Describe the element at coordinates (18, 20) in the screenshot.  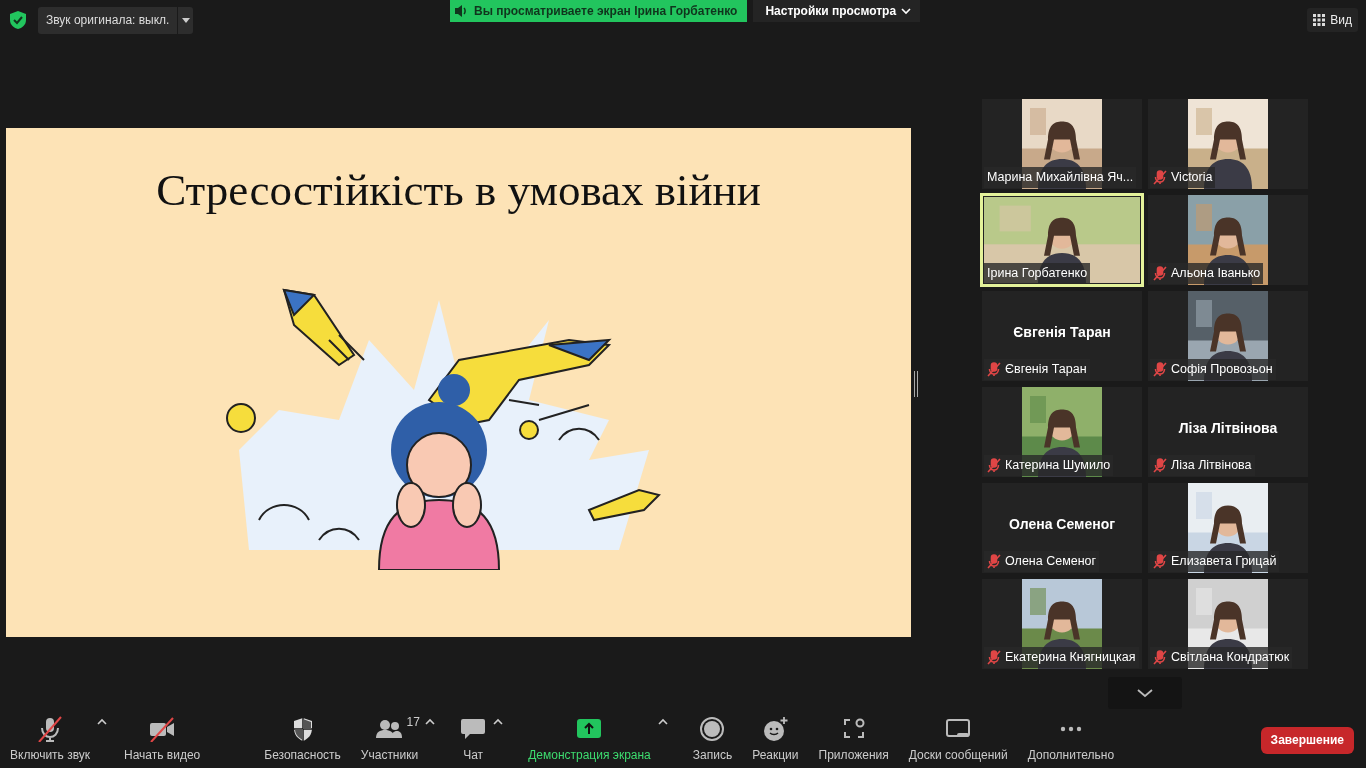
I see `shield-icon` at that location.